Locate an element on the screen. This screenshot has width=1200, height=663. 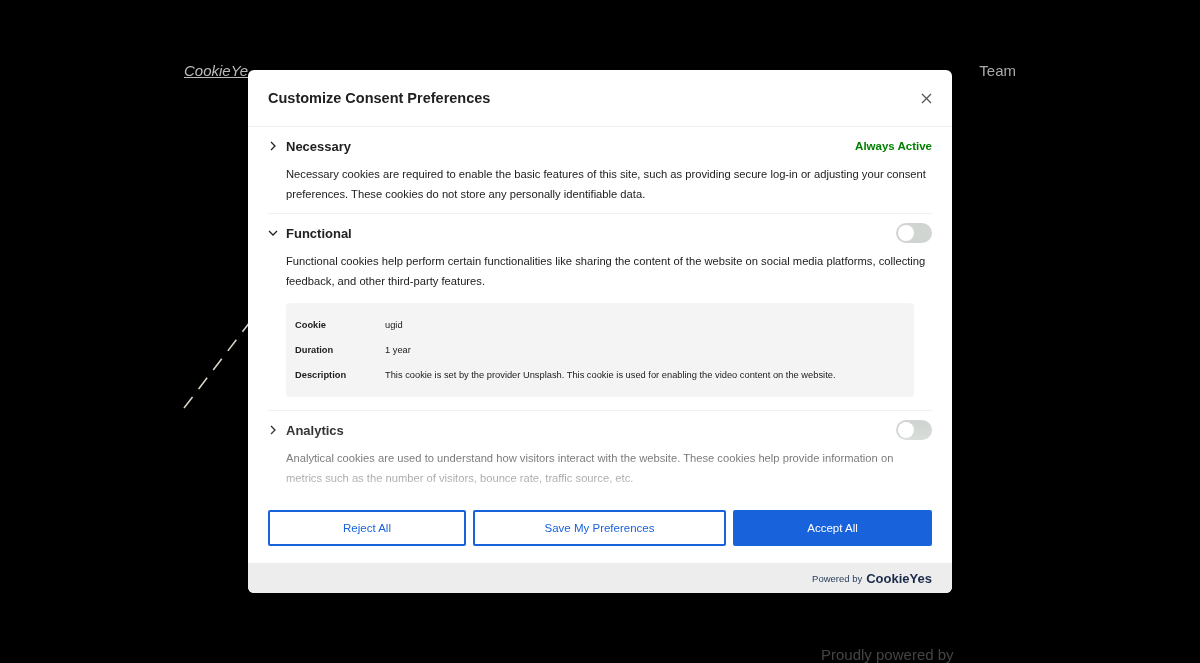
category-title: Necessary is located at coordinates (319, 146).